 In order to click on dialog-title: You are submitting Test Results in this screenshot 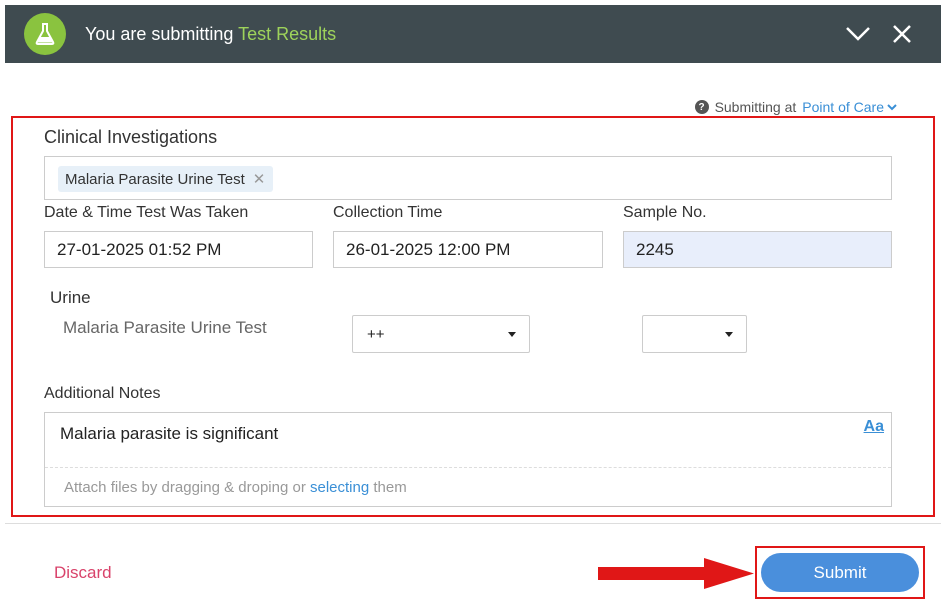, I will do `click(210, 34)`.